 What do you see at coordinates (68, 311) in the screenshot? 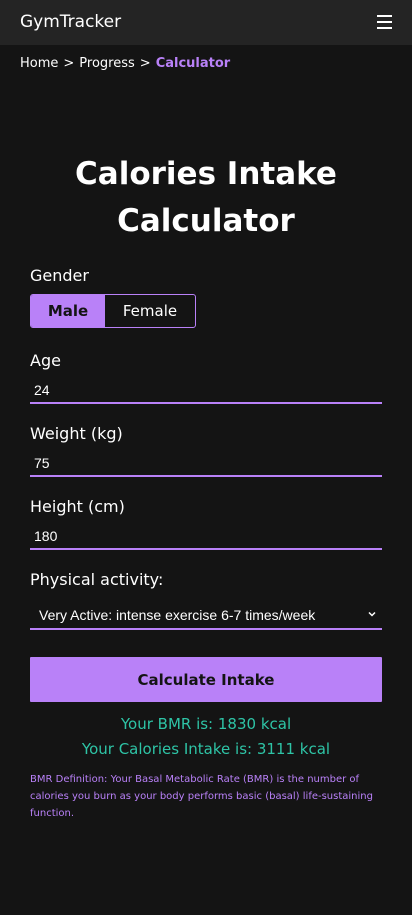
I see `gender-male-button: Male` at bounding box center [68, 311].